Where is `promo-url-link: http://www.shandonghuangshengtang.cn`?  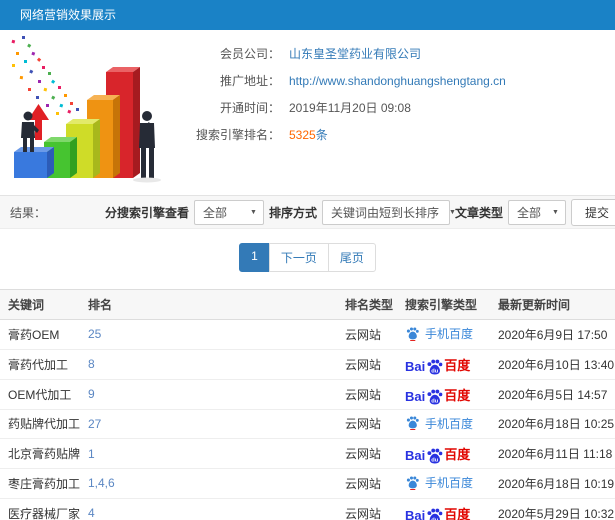 promo-url-link: http://www.shandonghuangshengtang.cn is located at coordinates (397, 81).